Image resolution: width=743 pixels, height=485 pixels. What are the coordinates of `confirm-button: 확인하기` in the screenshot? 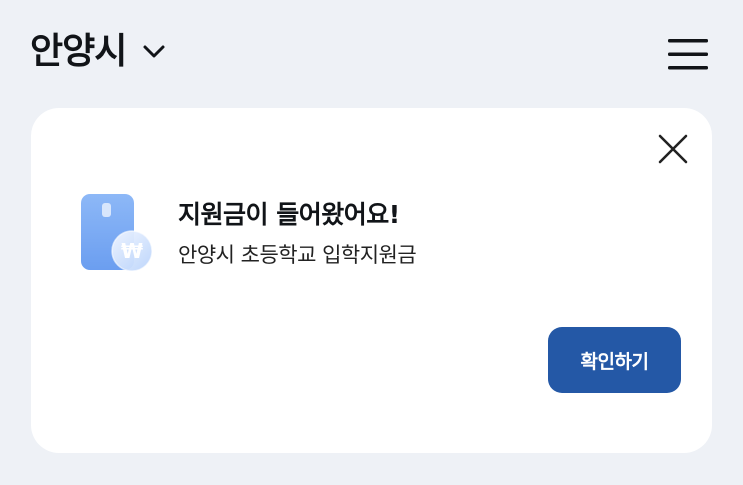 It's located at (614, 360).